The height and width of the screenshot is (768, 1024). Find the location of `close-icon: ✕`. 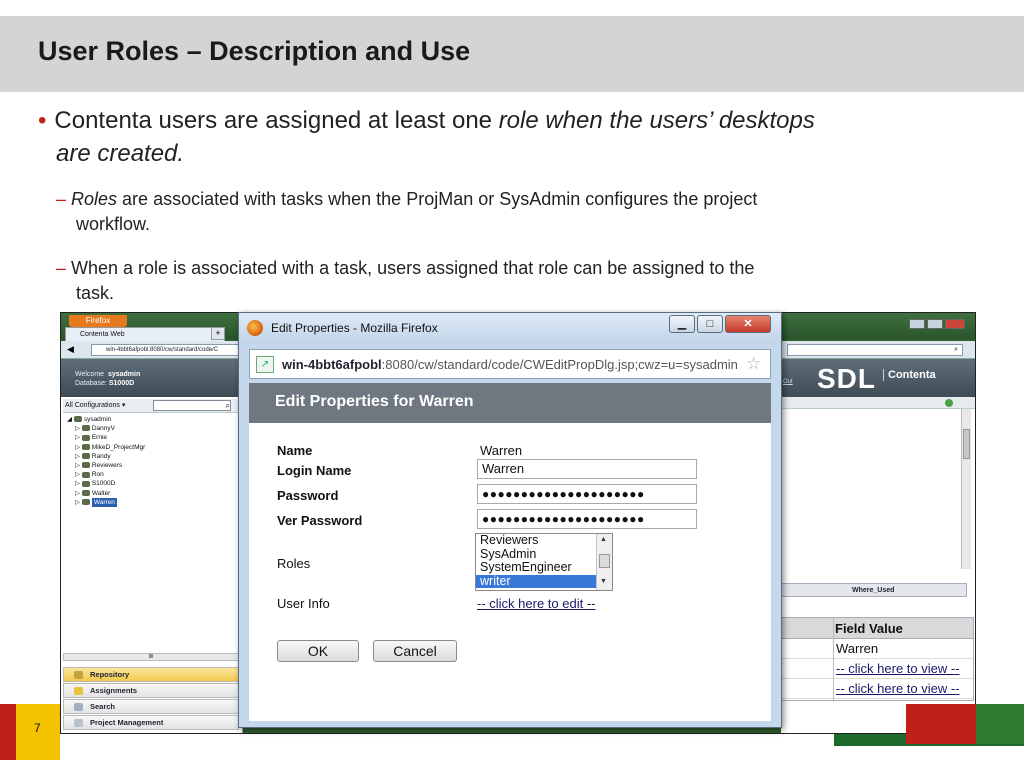

close-icon: ✕ is located at coordinates (748, 324).